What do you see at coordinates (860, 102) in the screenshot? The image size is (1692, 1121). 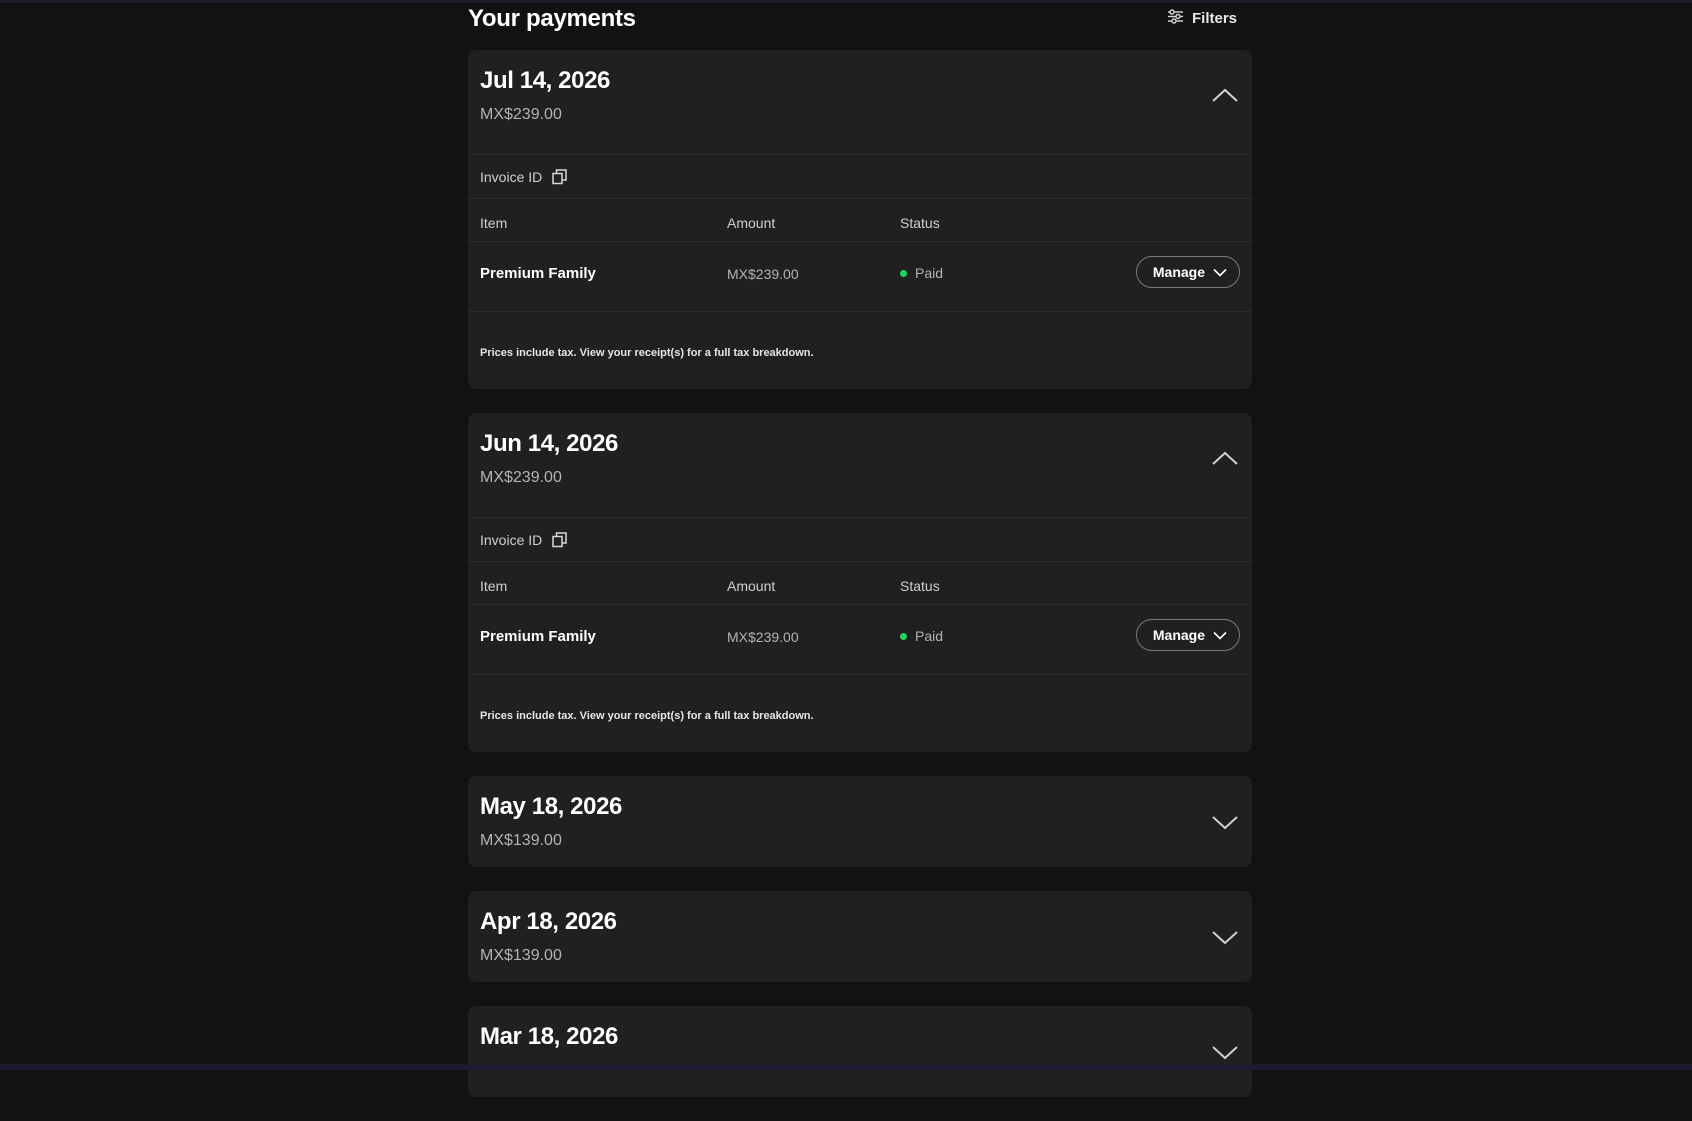 I see `payment-card-header: Jul 14, 2026 MX$239.00` at bounding box center [860, 102].